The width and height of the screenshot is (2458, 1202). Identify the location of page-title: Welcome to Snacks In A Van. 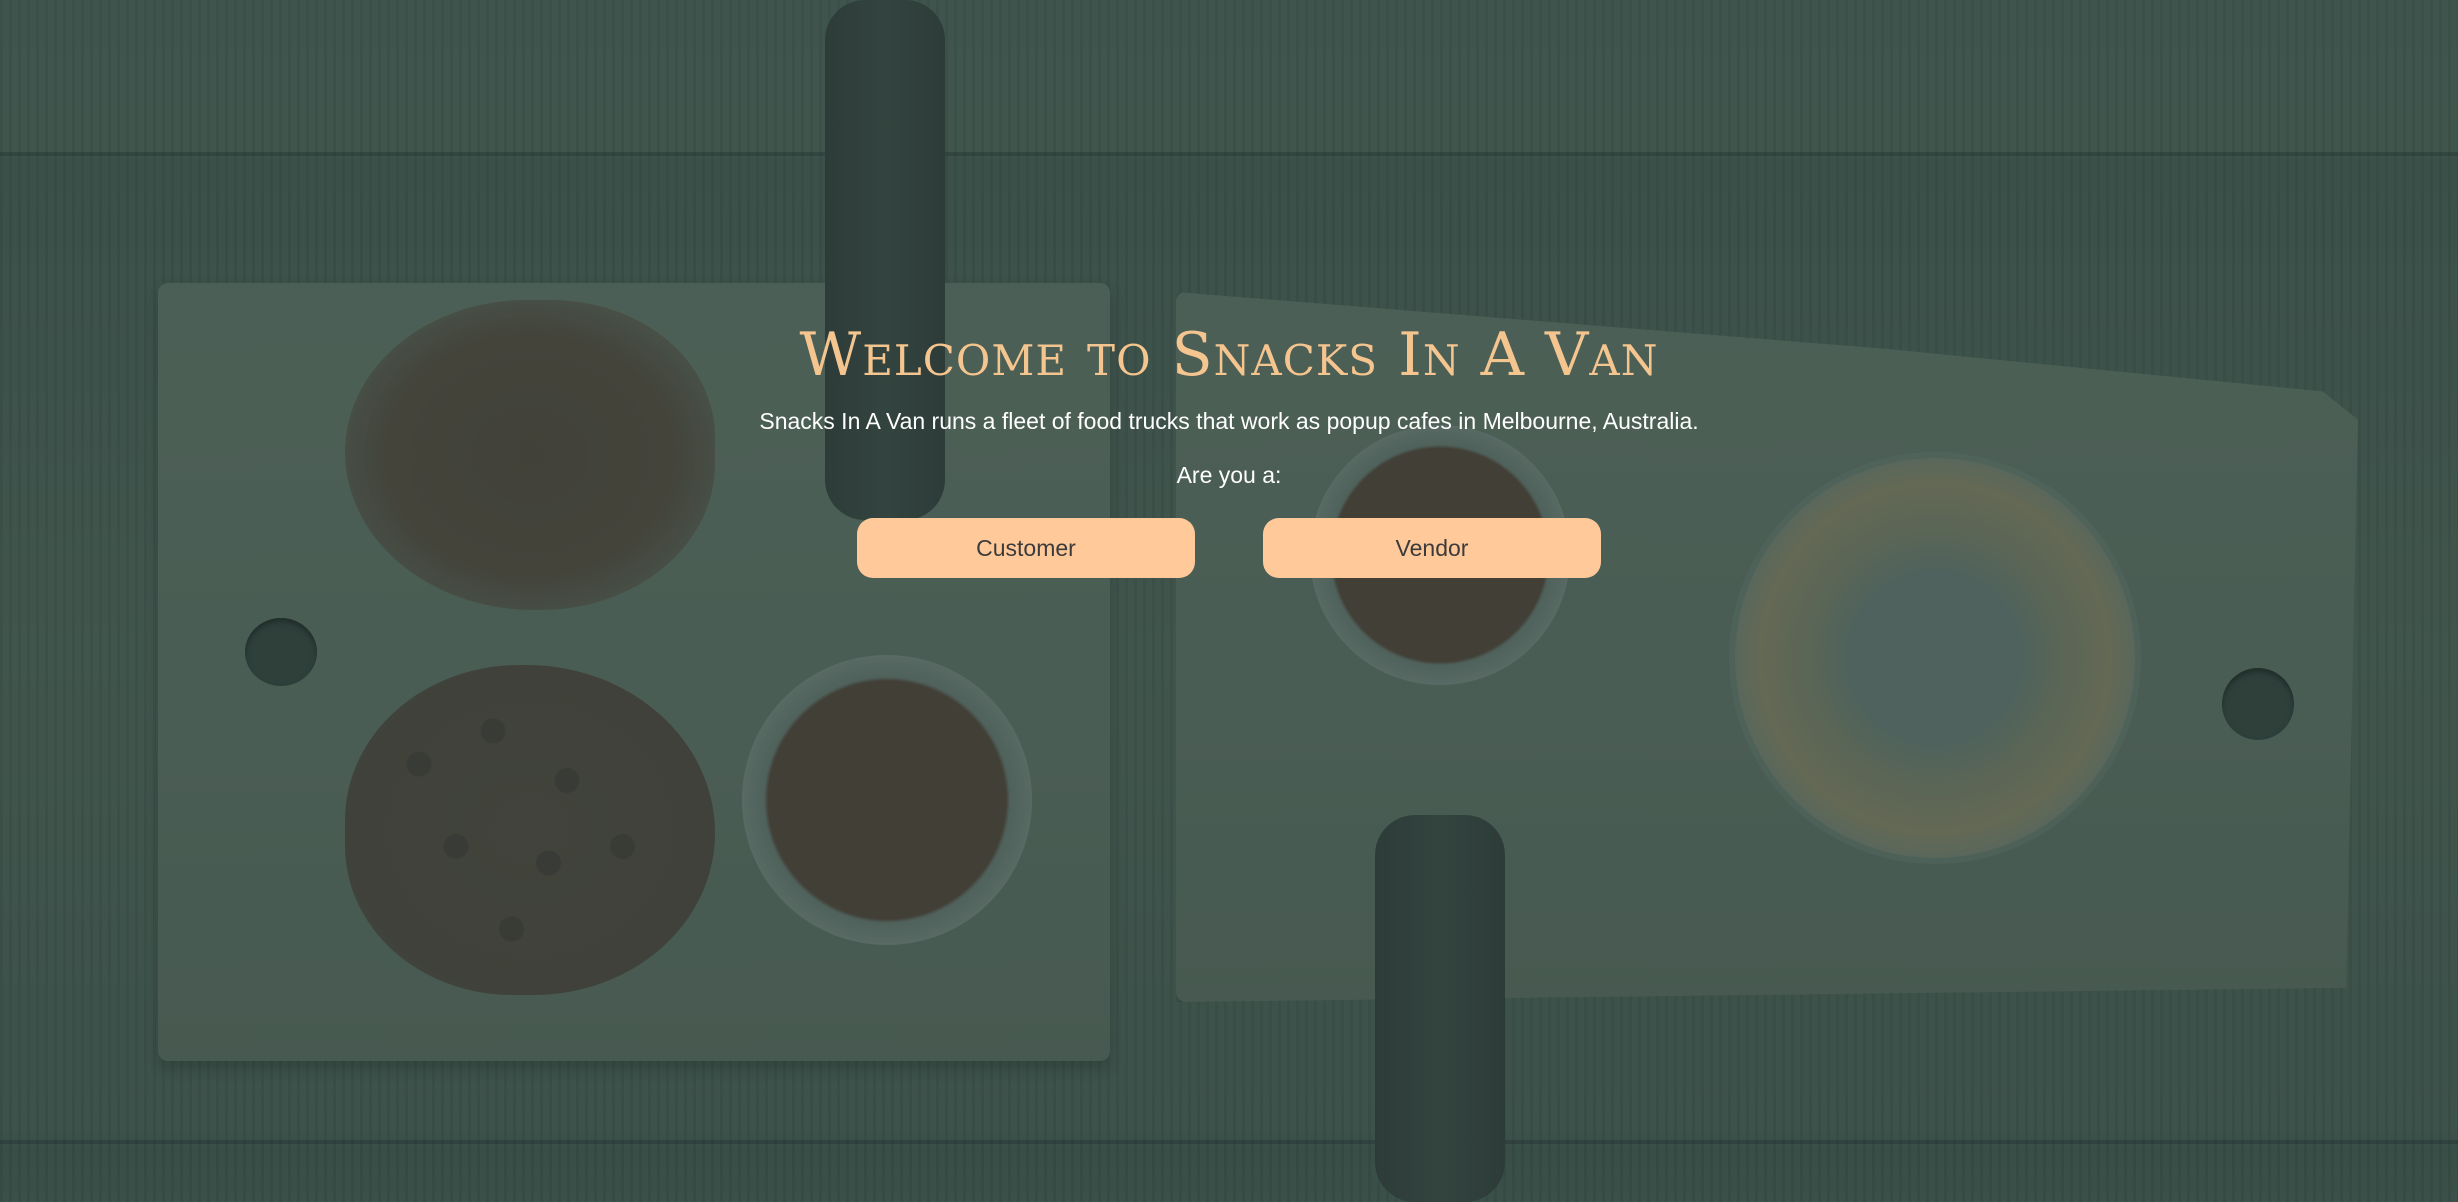
(1229, 355).